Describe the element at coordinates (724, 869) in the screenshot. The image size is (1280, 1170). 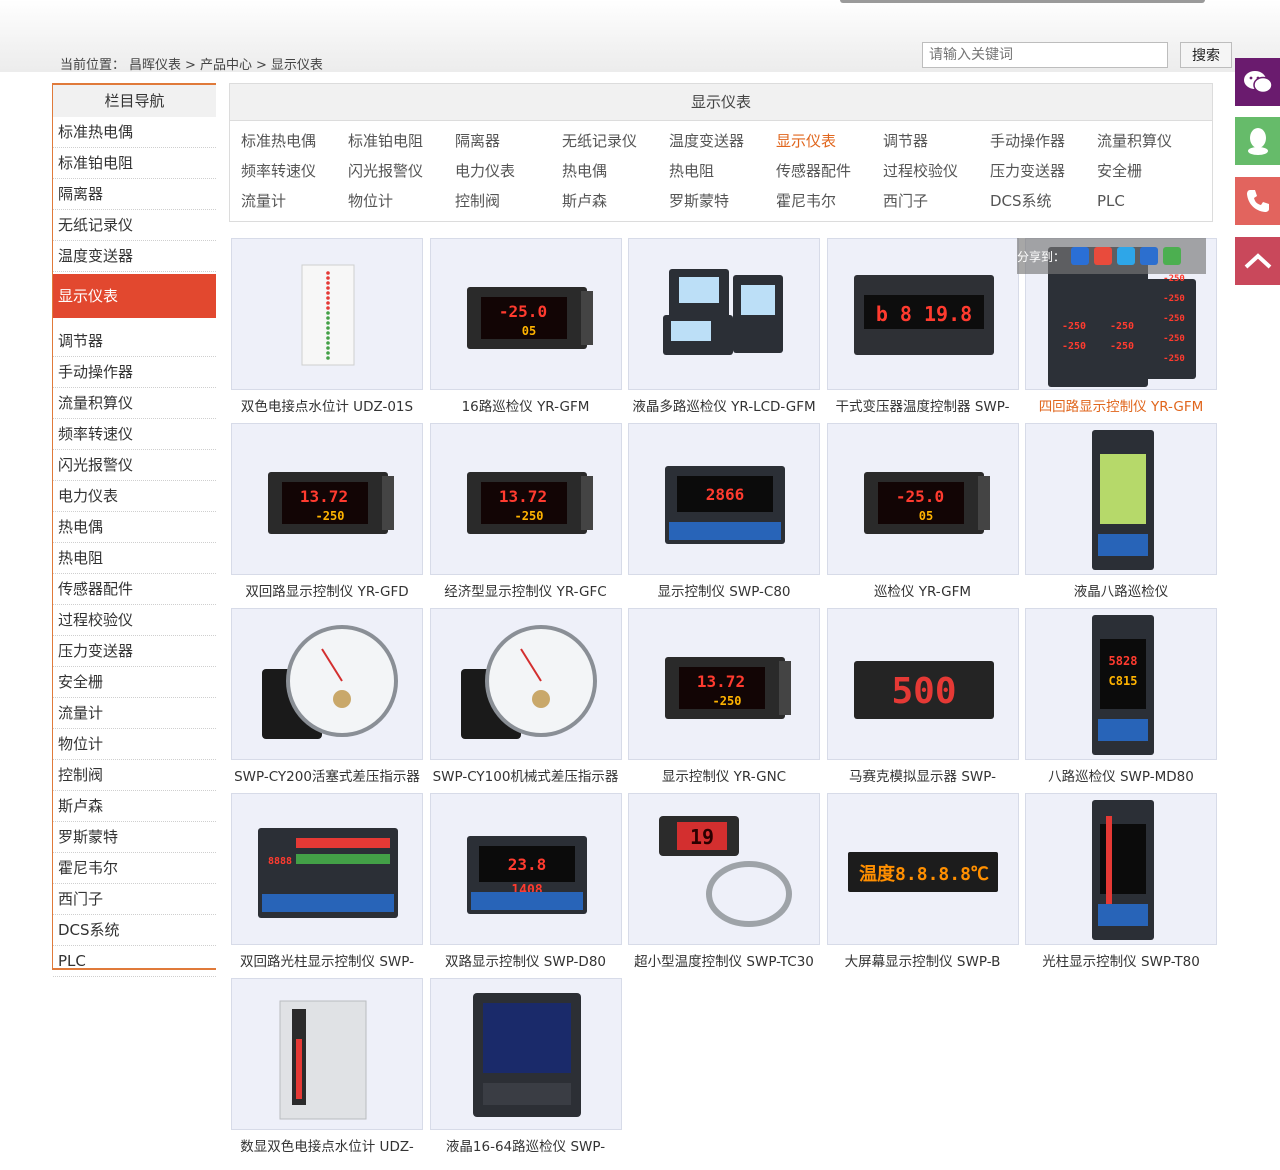
I see `product-image: 19` at that location.